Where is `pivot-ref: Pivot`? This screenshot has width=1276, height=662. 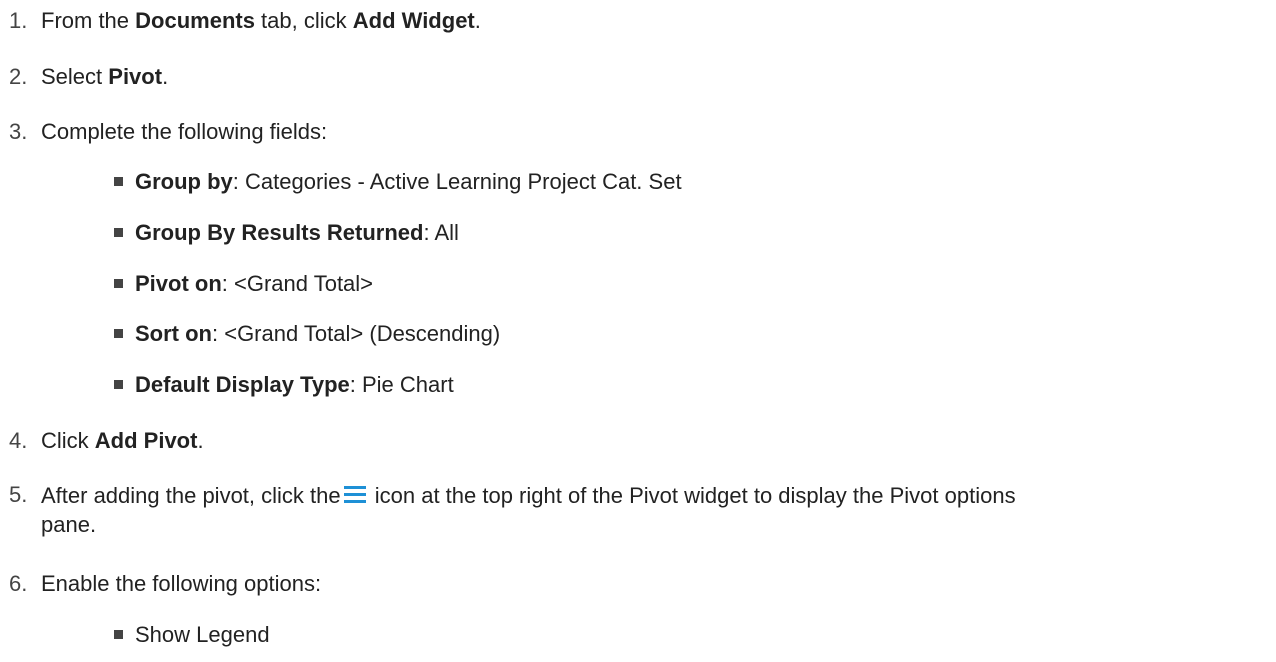
pivot-ref: Pivot is located at coordinates (135, 76).